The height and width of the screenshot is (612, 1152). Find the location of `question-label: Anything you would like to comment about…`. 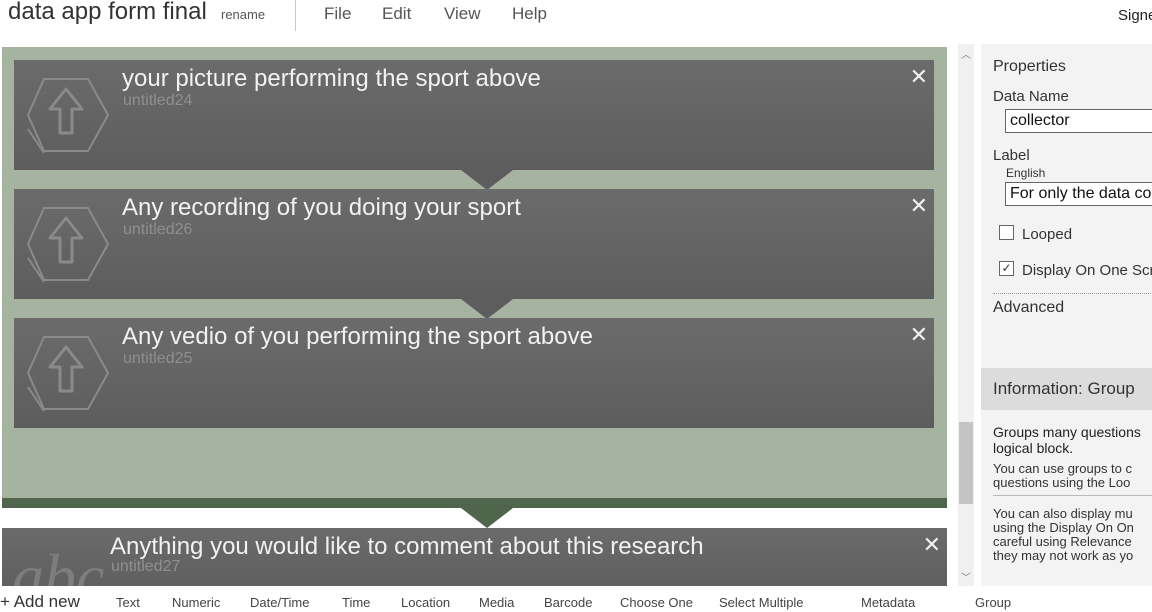

question-label: Anything you would like to comment about… is located at coordinates (407, 546).